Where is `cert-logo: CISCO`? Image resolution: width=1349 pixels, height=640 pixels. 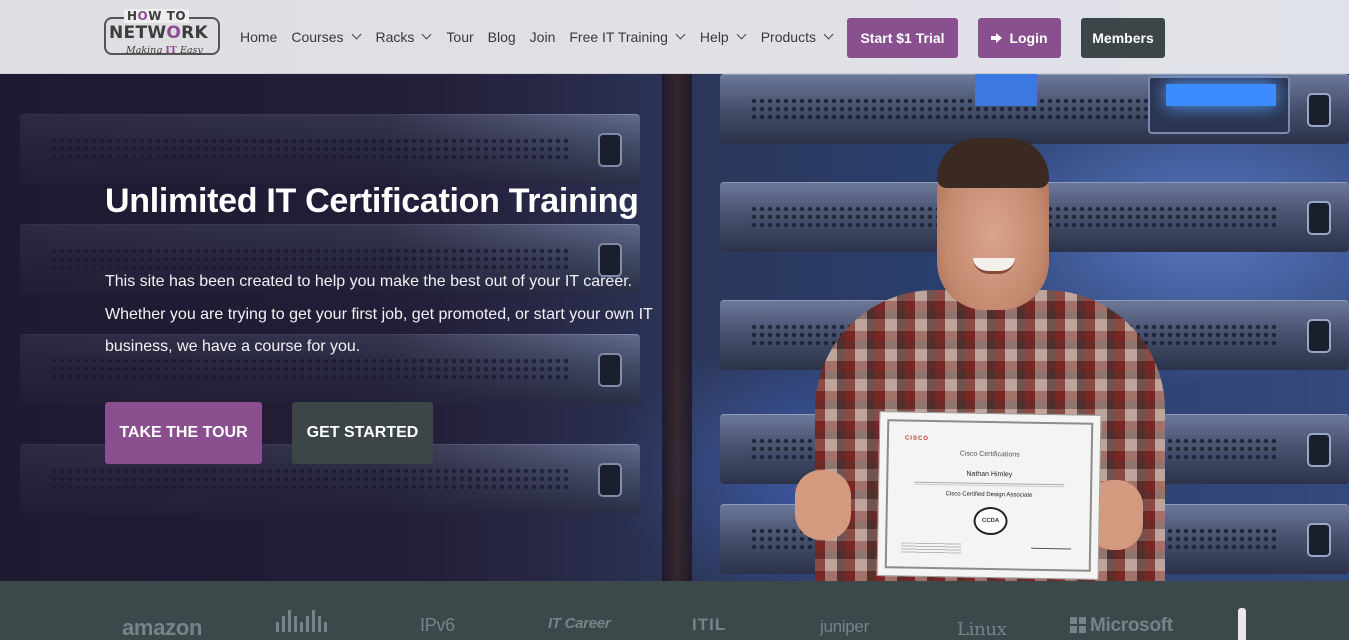
cert-logo: CISCO is located at coordinates (917, 438).